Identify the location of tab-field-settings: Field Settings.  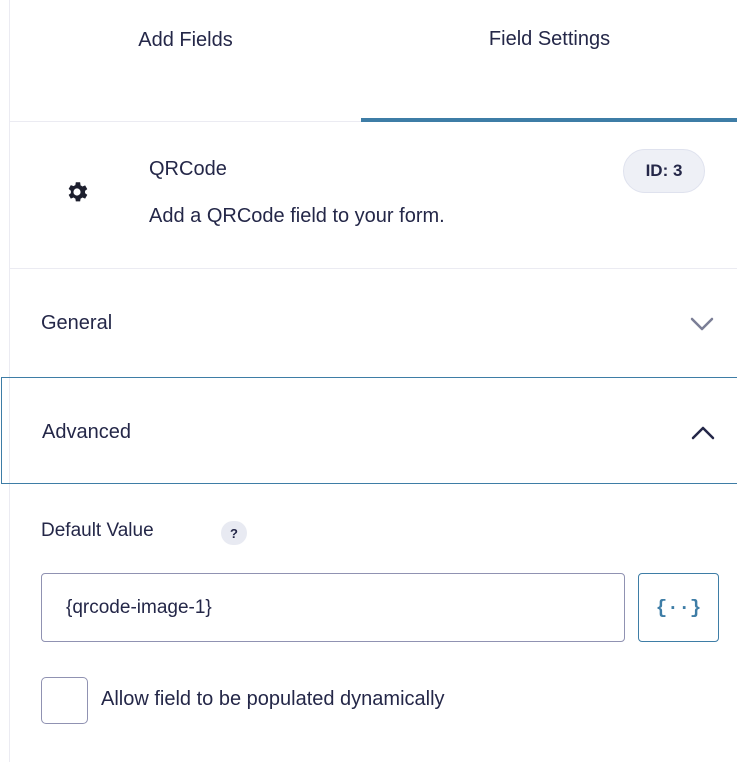
(549, 61).